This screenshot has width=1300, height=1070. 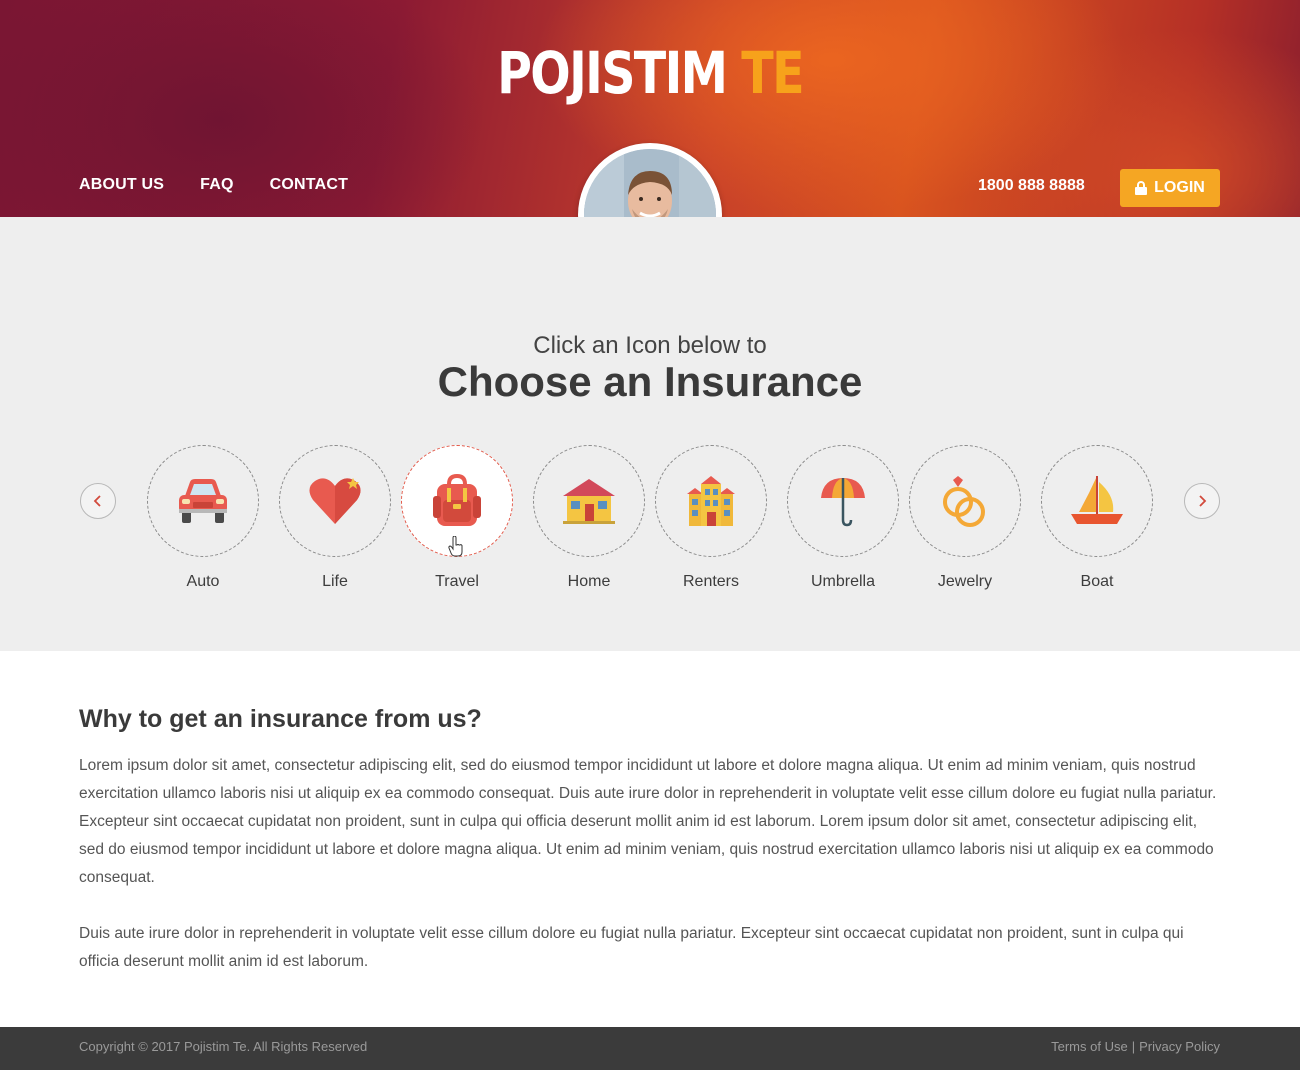 I want to click on insurance-label: Home, so click(x=589, y=581).